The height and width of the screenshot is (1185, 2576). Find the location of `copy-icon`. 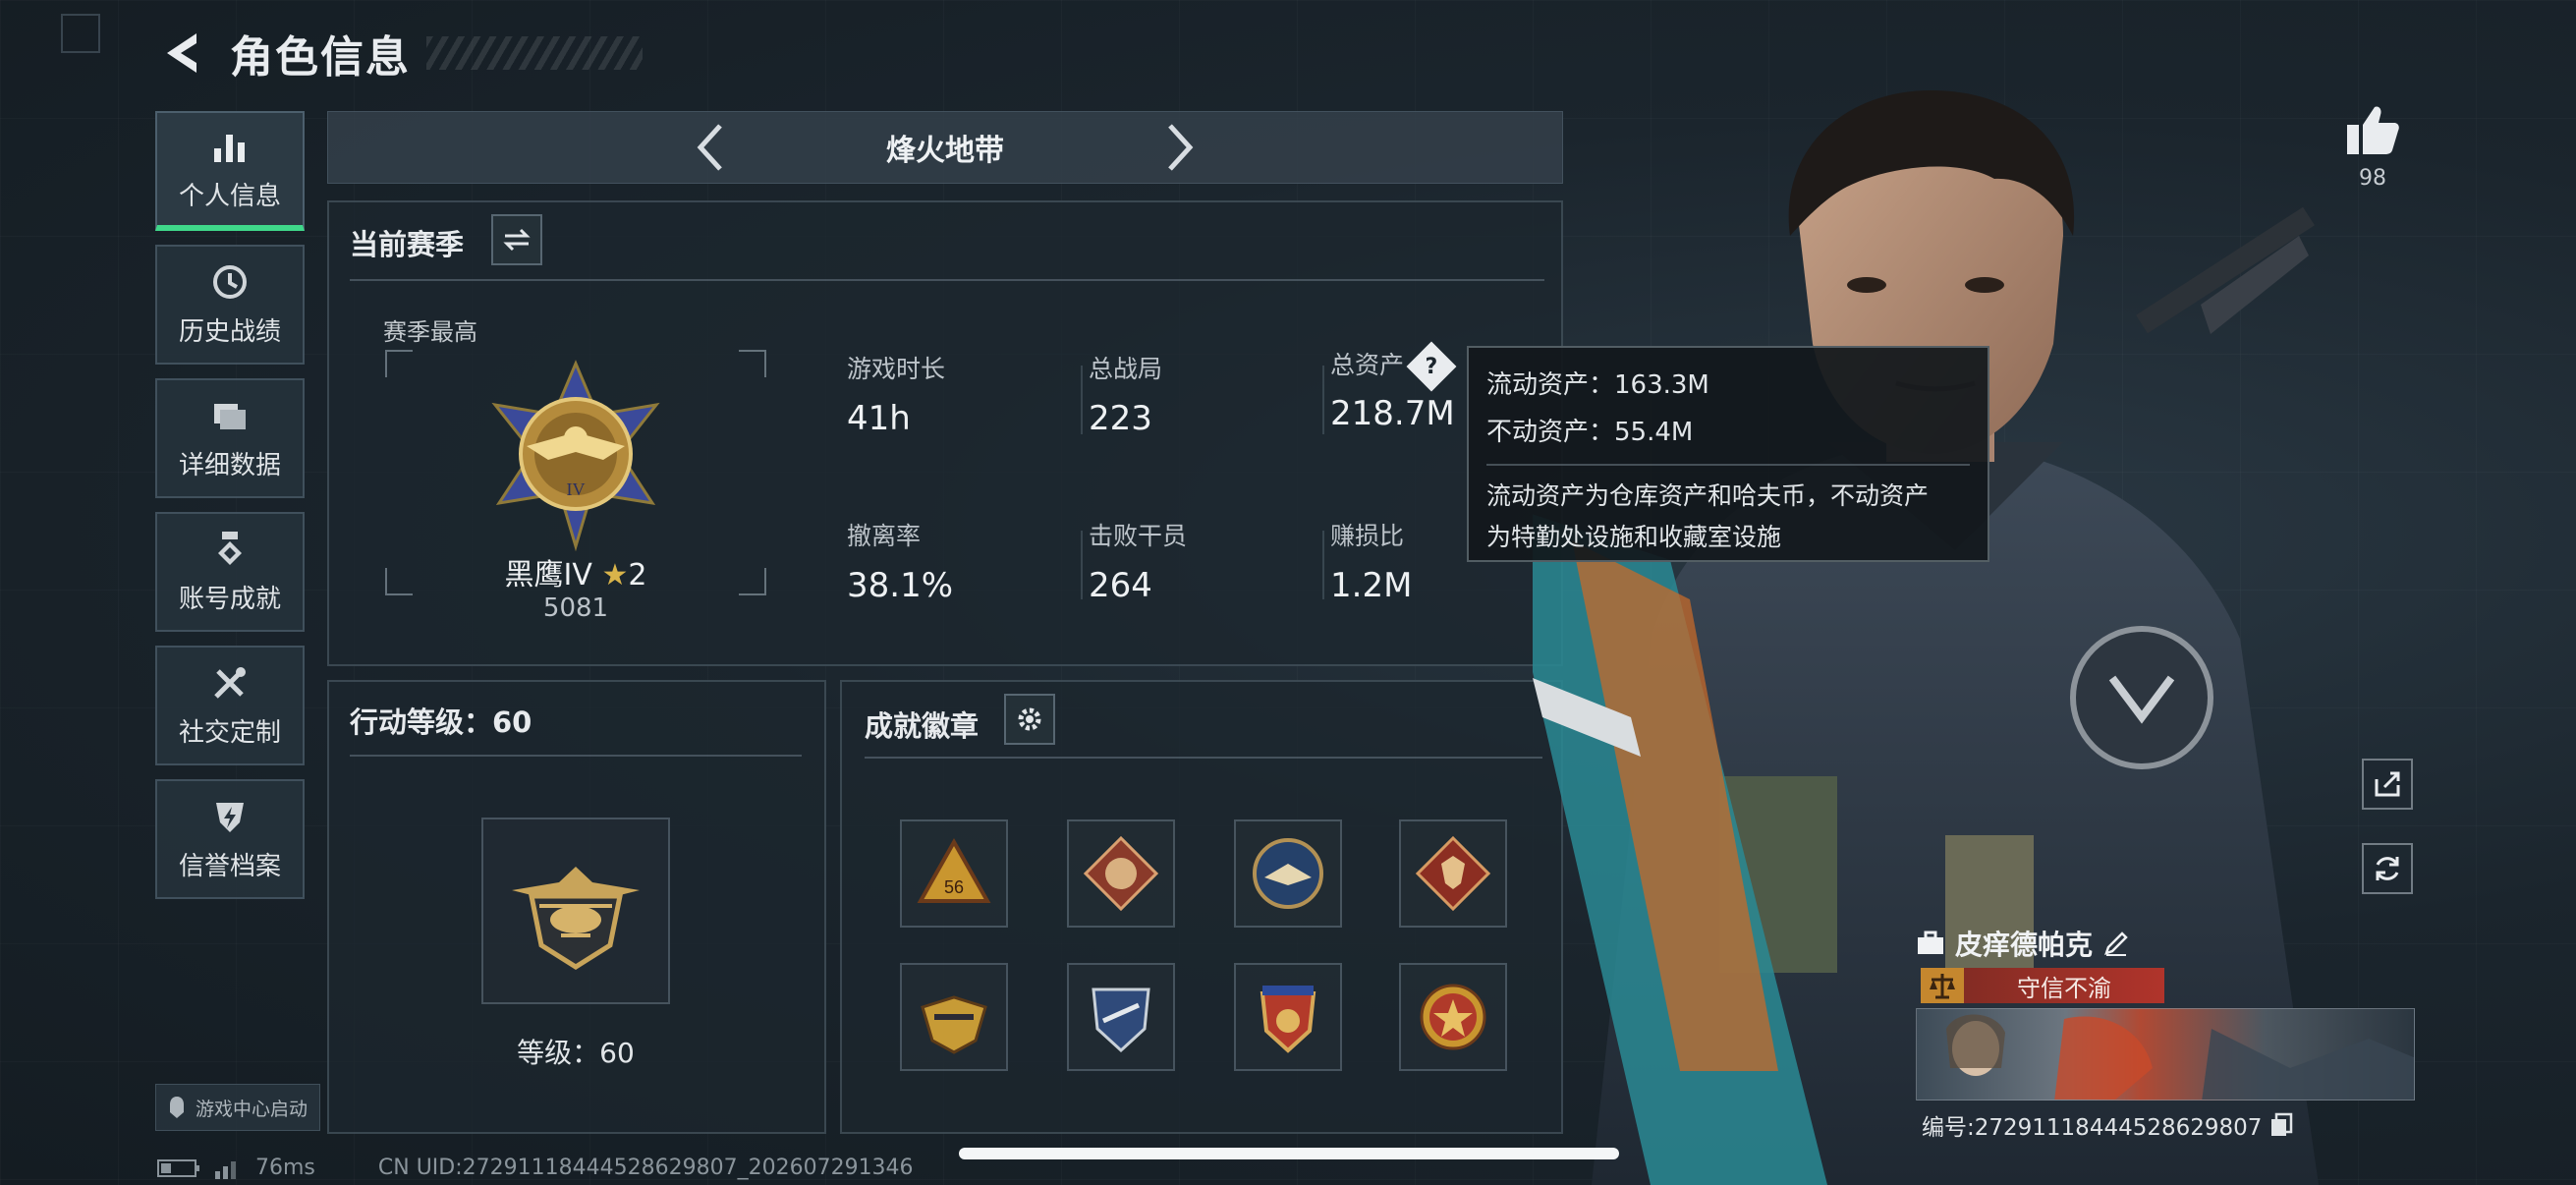

copy-icon is located at coordinates (2281, 1125).